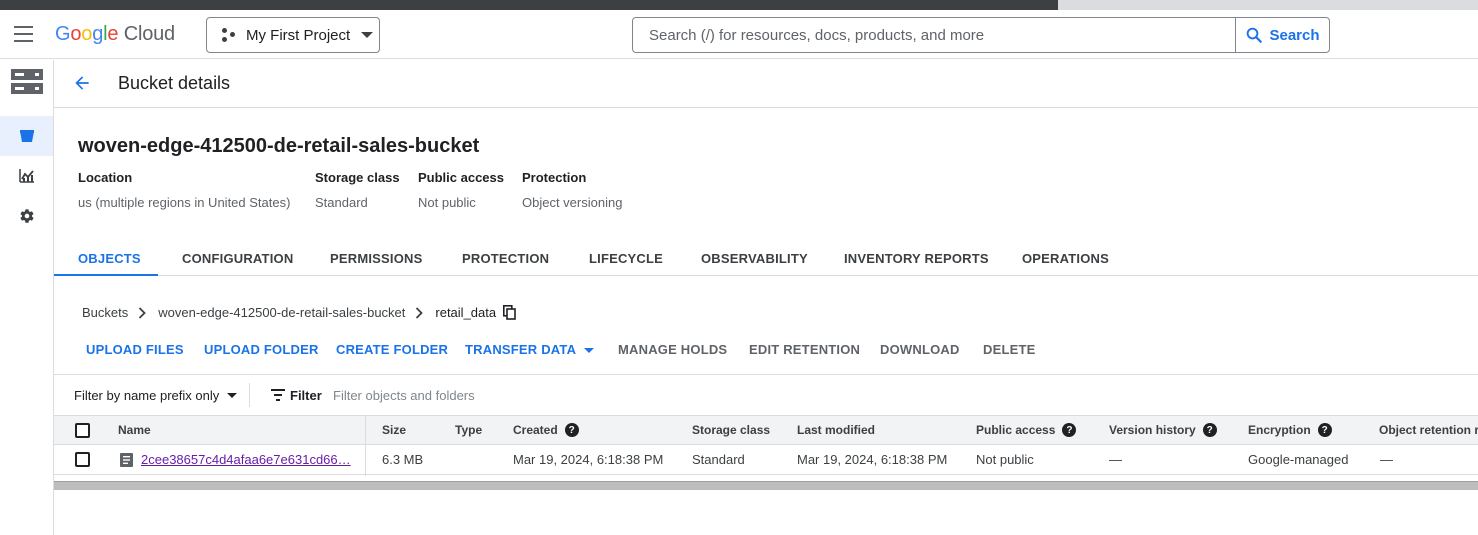  Describe the element at coordinates (404, 395) in the screenshot. I see `filter-input: Filter objects and folders` at that location.